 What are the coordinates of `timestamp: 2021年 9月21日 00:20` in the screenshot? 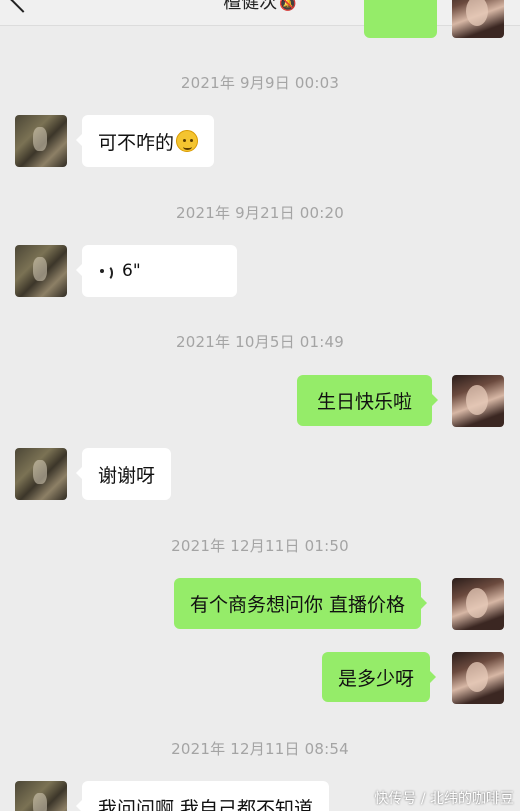 It's located at (260, 213).